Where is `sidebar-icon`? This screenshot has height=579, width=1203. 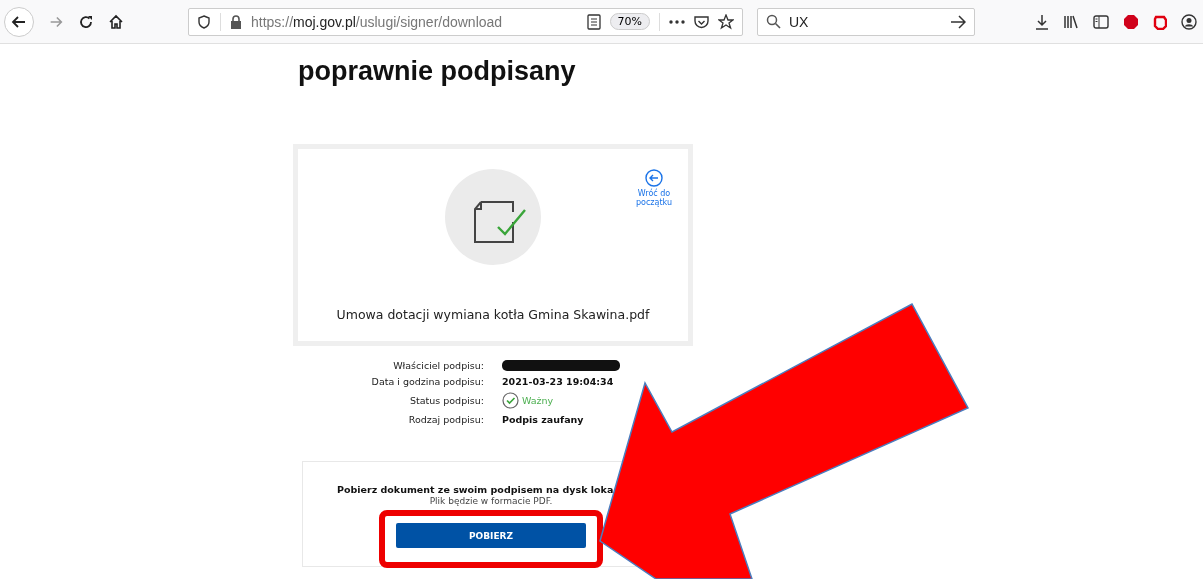
sidebar-icon is located at coordinates (1101, 21).